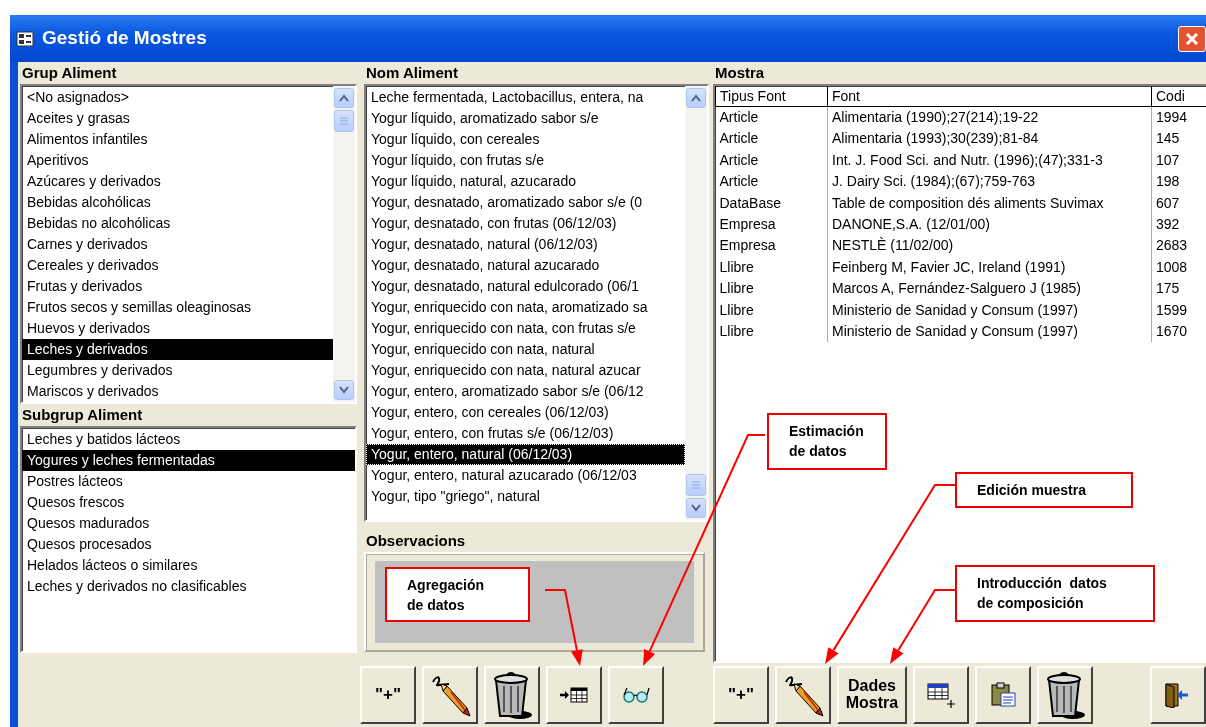 The height and width of the screenshot is (727, 1206). I want to click on list-item: Yogur, desnatado, natural (06/12/03), so click(525, 244).